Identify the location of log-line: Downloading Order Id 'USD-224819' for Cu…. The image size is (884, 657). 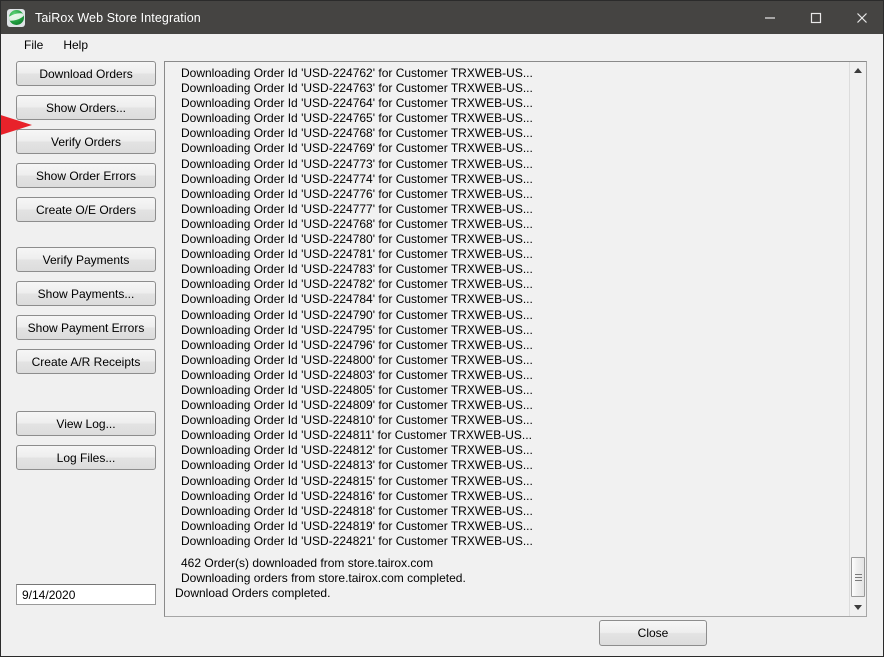
(357, 525).